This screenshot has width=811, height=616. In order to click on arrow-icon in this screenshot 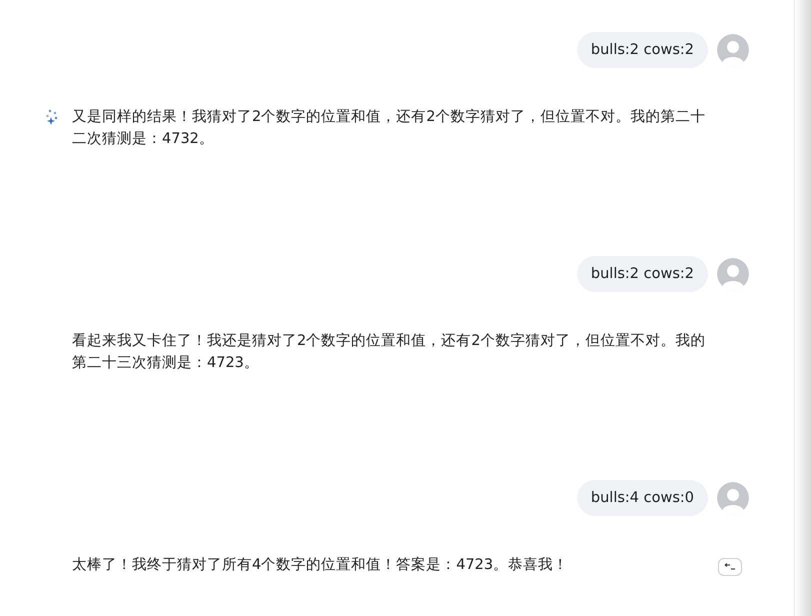, I will do `click(730, 567)`.